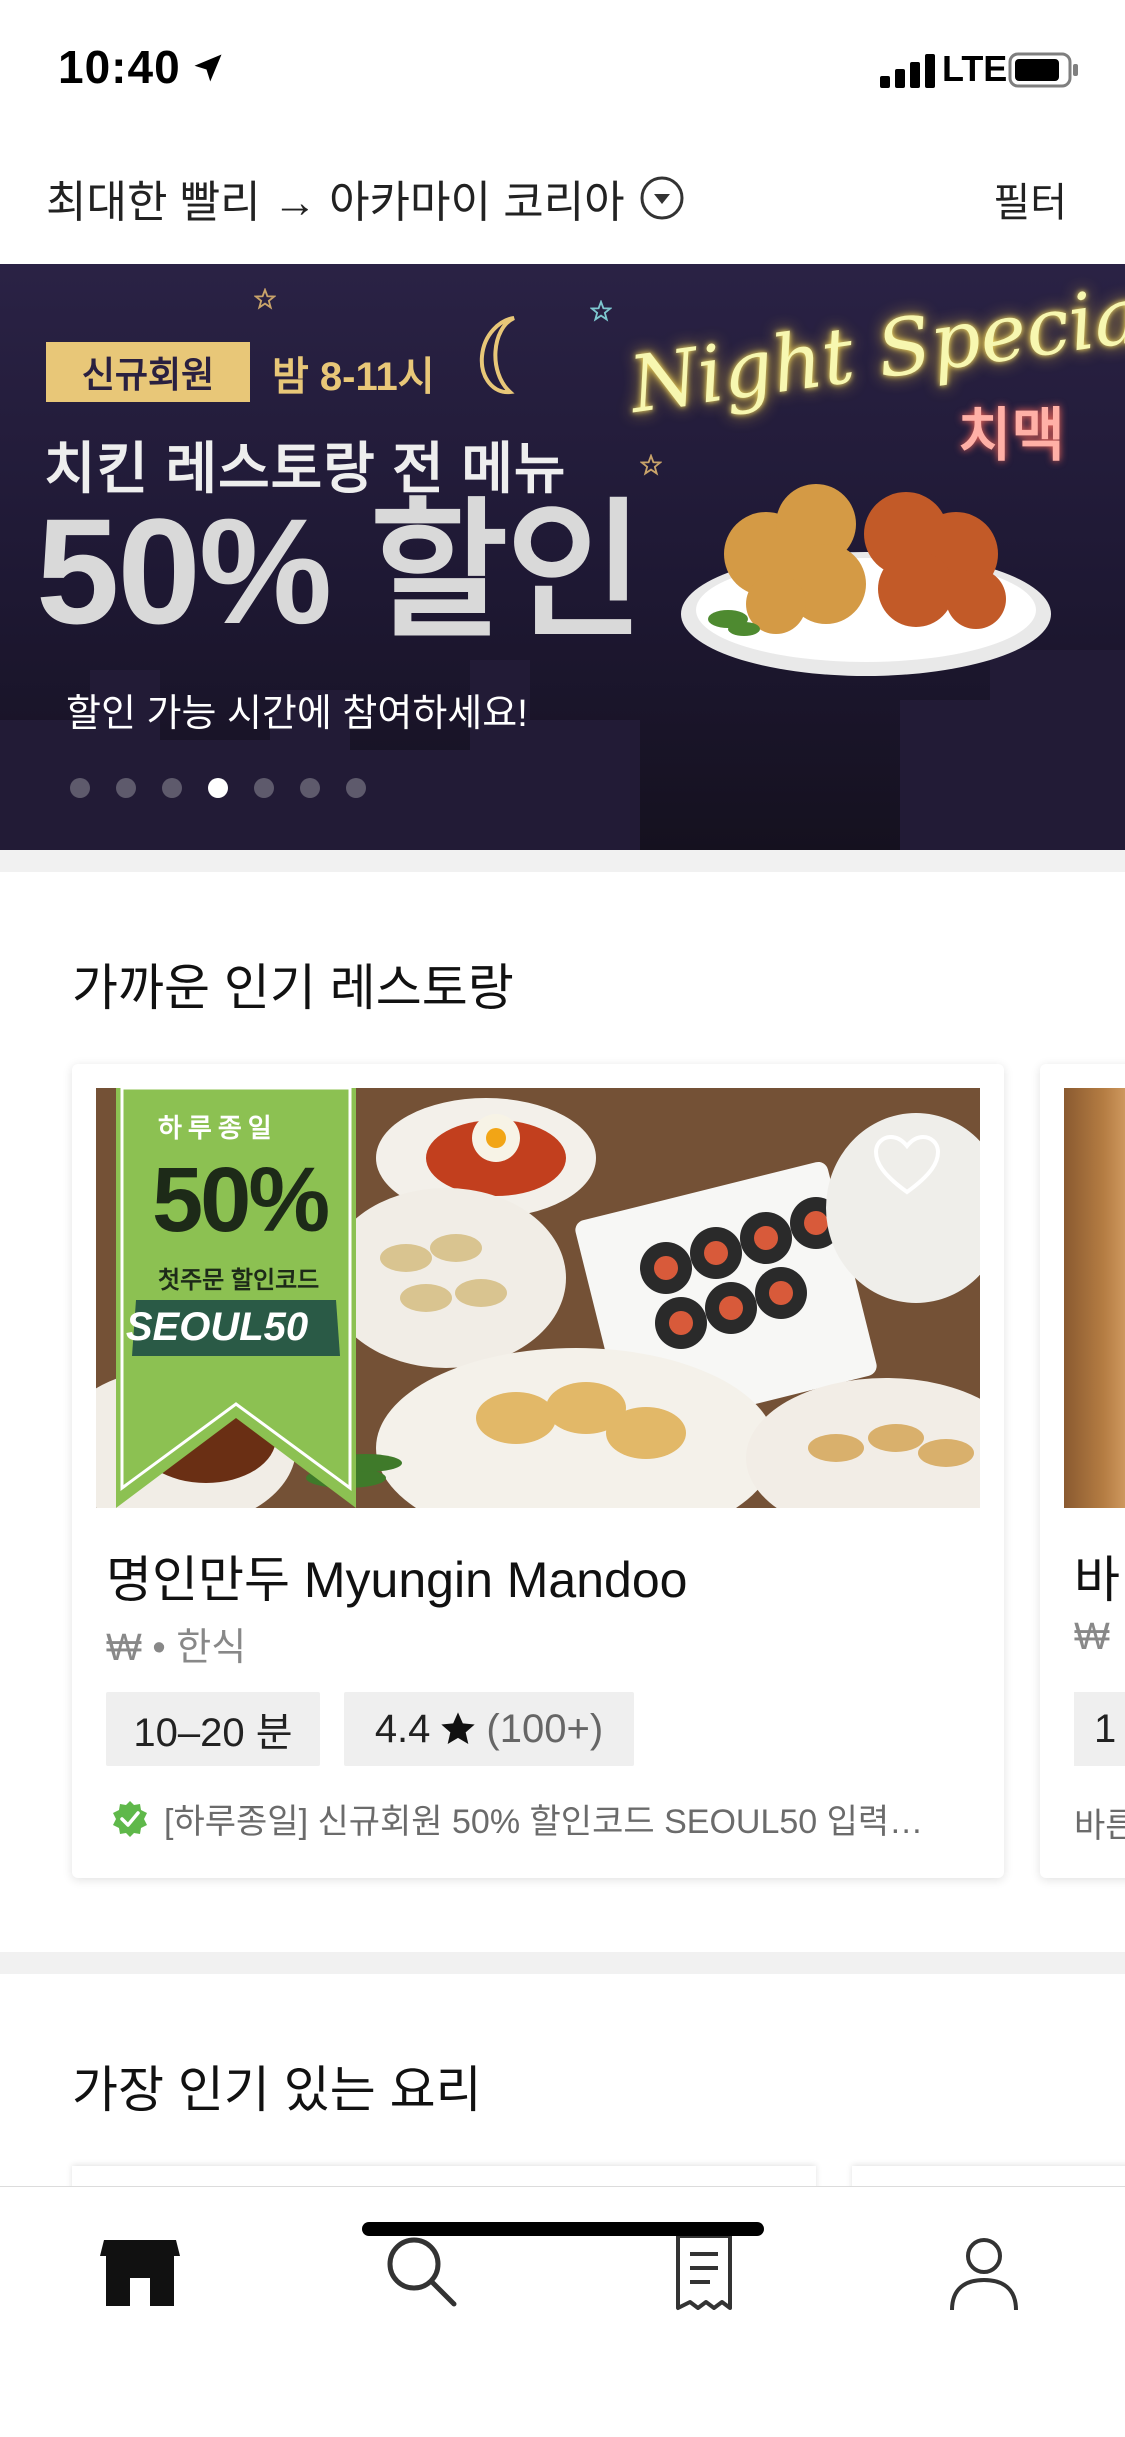 The width and height of the screenshot is (1125, 2437). Describe the element at coordinates (907, 71) in the screenshot. I see `cellular-signal-icon` at that location.